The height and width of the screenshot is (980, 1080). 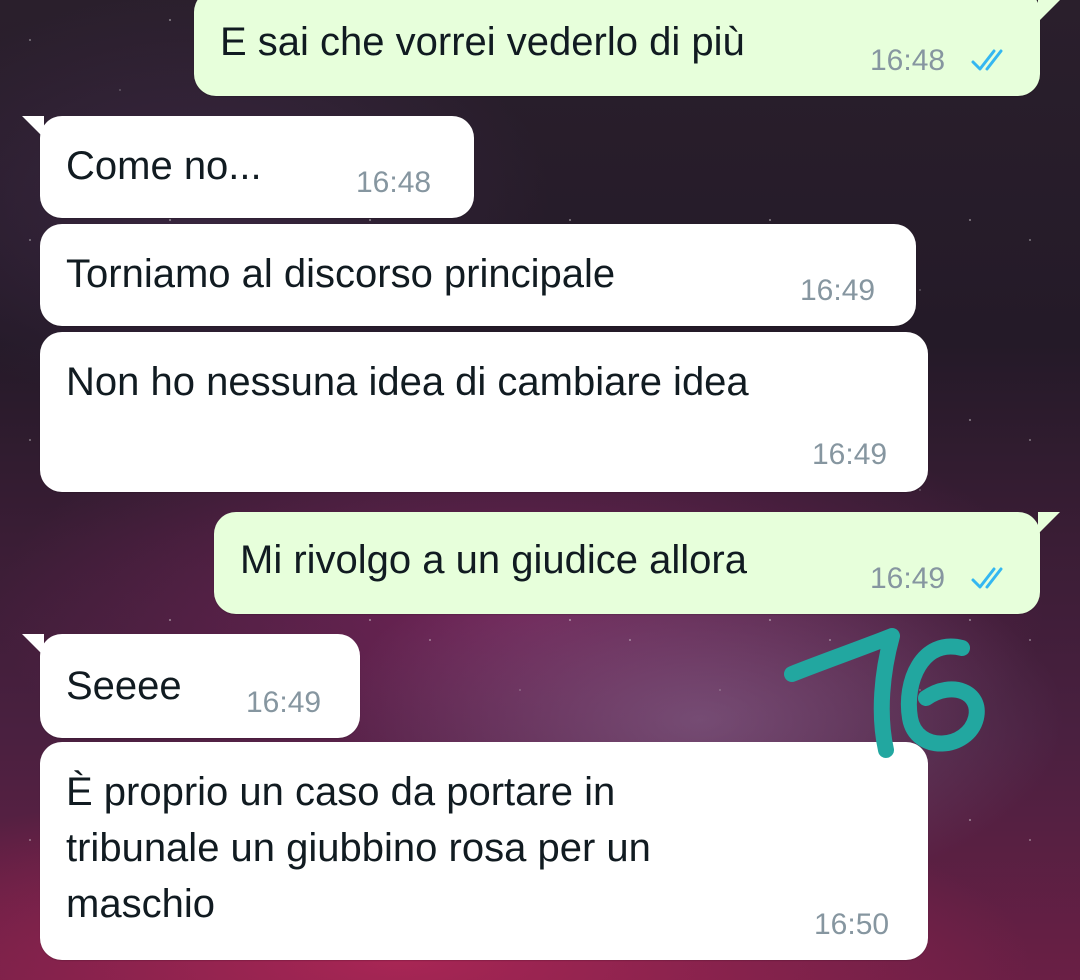 I want to click on message-text-line: È proprio un caso da portare in, so click(x=341, y=792).